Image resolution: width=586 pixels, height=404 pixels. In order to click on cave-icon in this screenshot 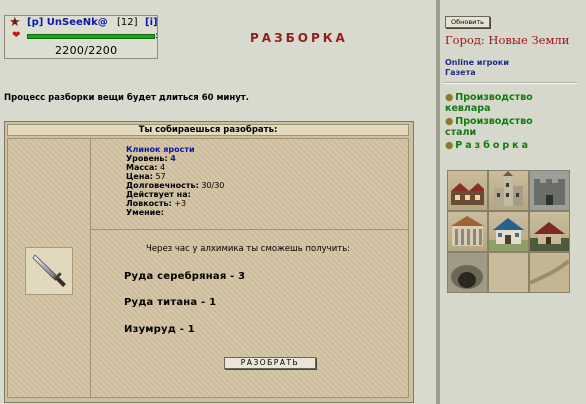, I will do `click(467, 272)`.